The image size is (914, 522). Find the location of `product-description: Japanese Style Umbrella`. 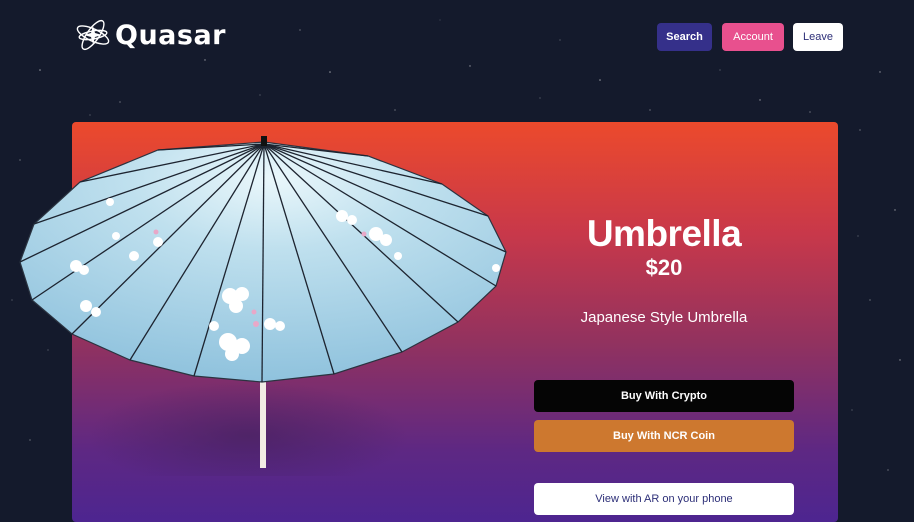

product-description: Japanese Style Umbrella is located at coordinates (664, 317).